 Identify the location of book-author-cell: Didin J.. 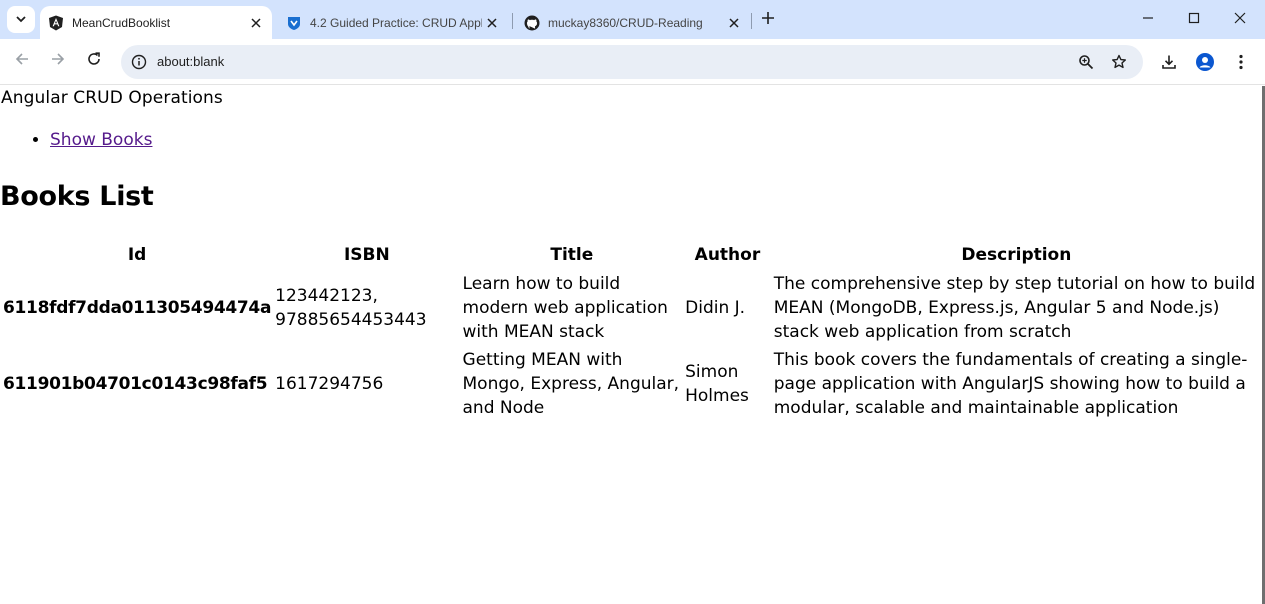
(715, 308).